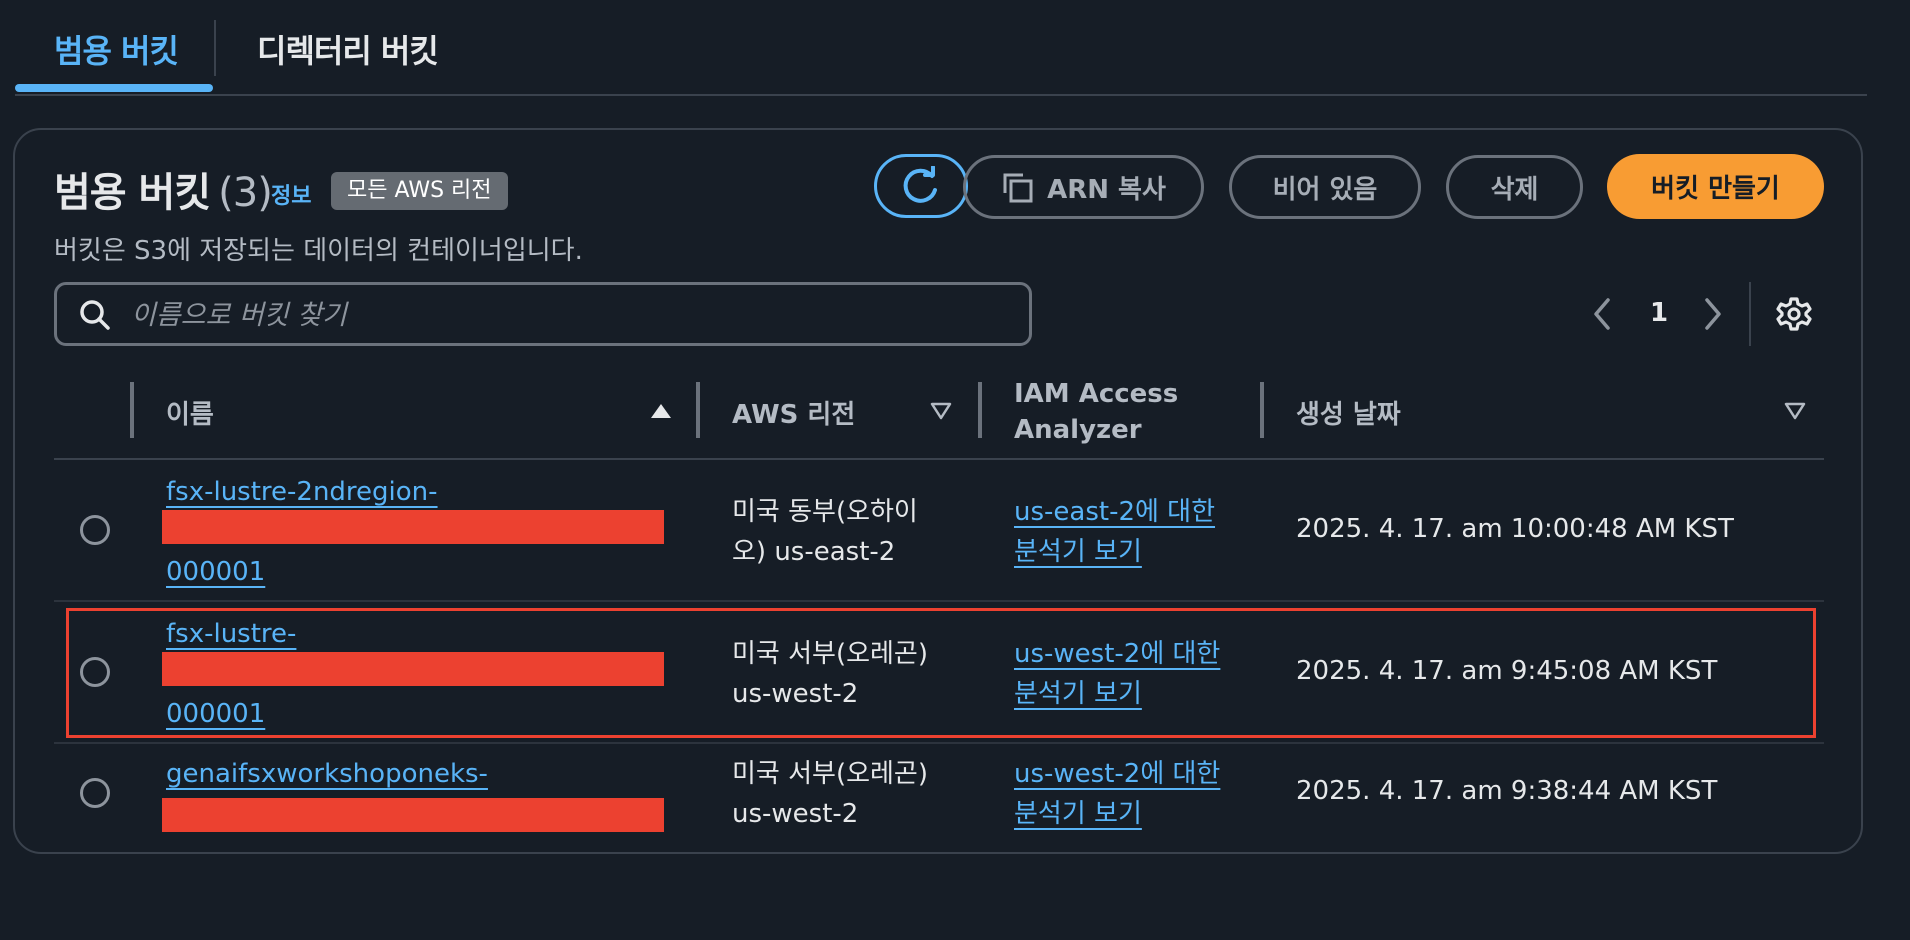 This screenshot has width=1910, height=940. I want to click on bucket-type-tabs: 범용 버킷 디렉터리 버킷, so click(941, 48).